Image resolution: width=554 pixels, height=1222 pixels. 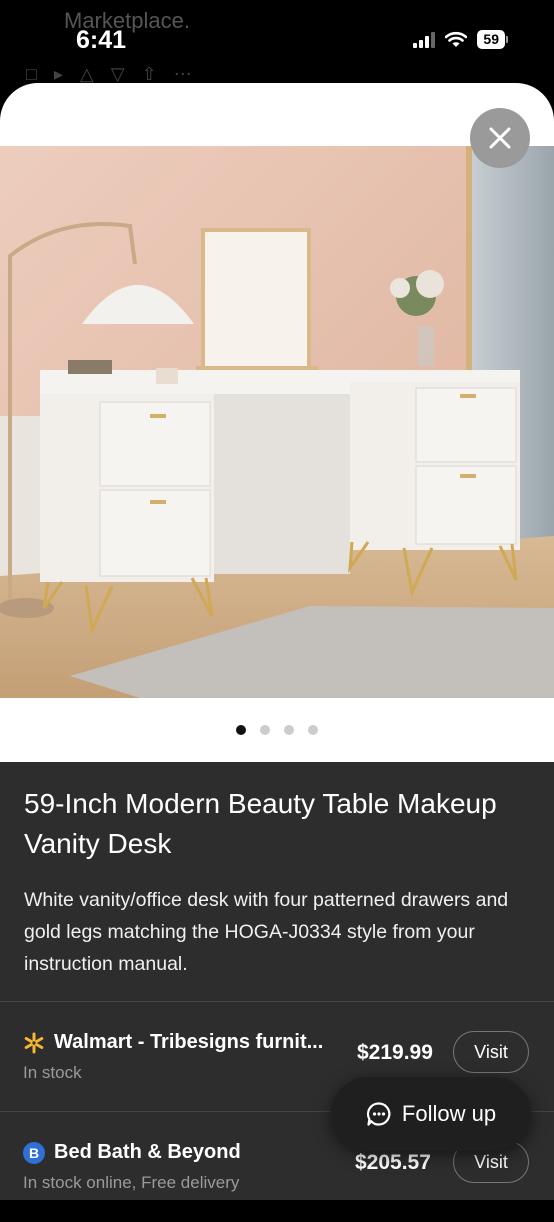 I want to click on price: $219.99, so click(x=395, y=1052).